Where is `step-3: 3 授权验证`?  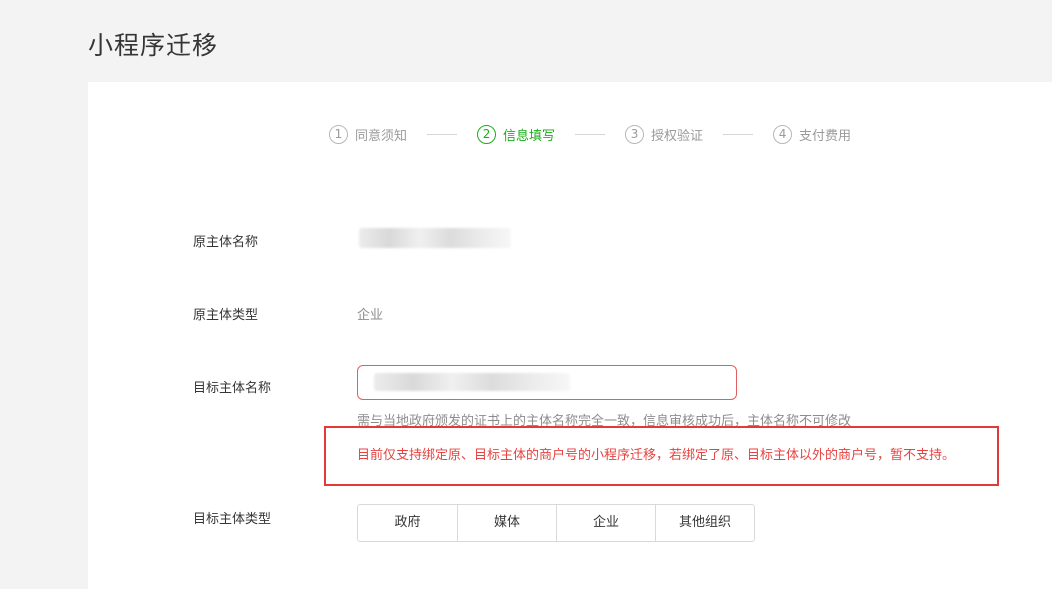 step-3: 3 授权验证 is located at coordinates (664, 134).